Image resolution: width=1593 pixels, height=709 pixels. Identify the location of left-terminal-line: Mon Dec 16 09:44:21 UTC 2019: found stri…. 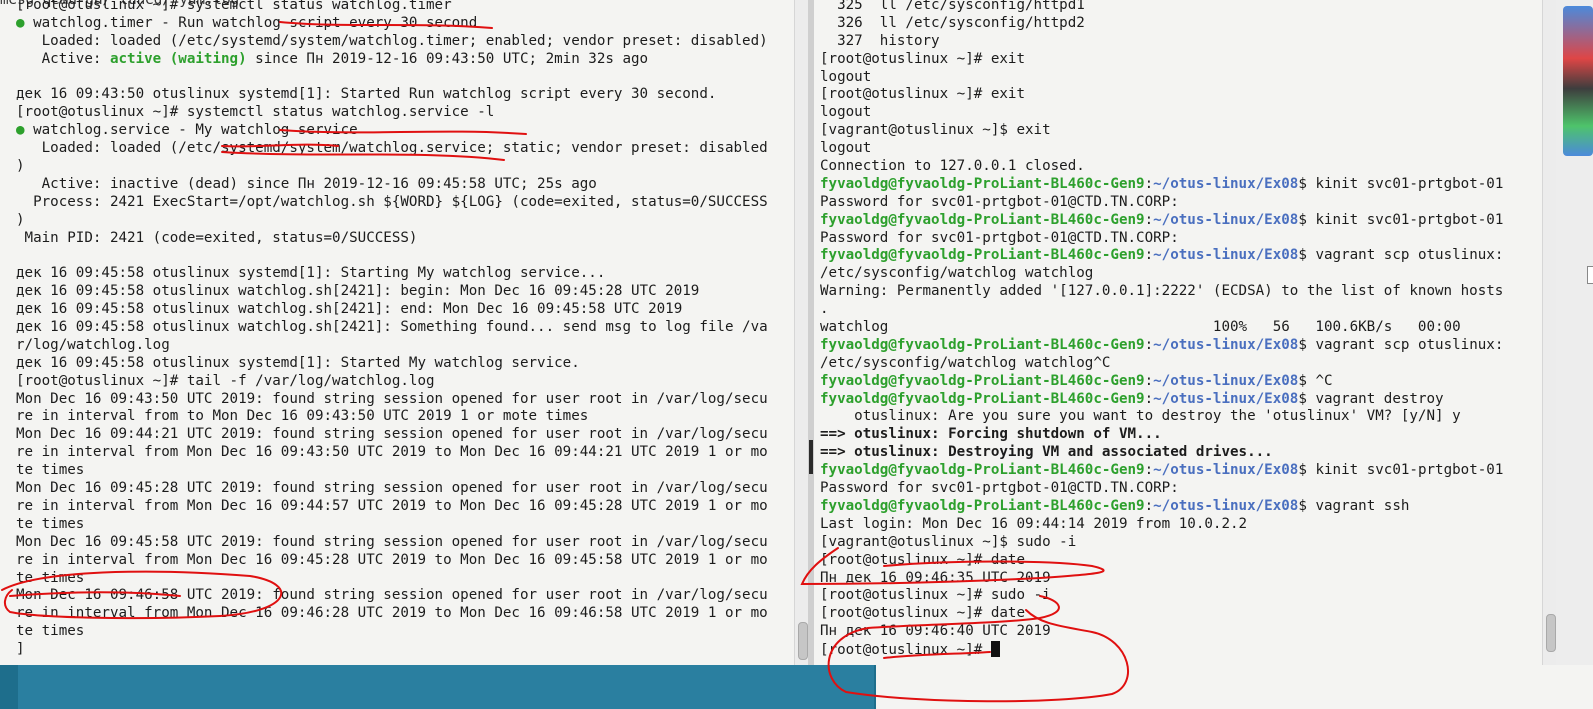
(392, 434).